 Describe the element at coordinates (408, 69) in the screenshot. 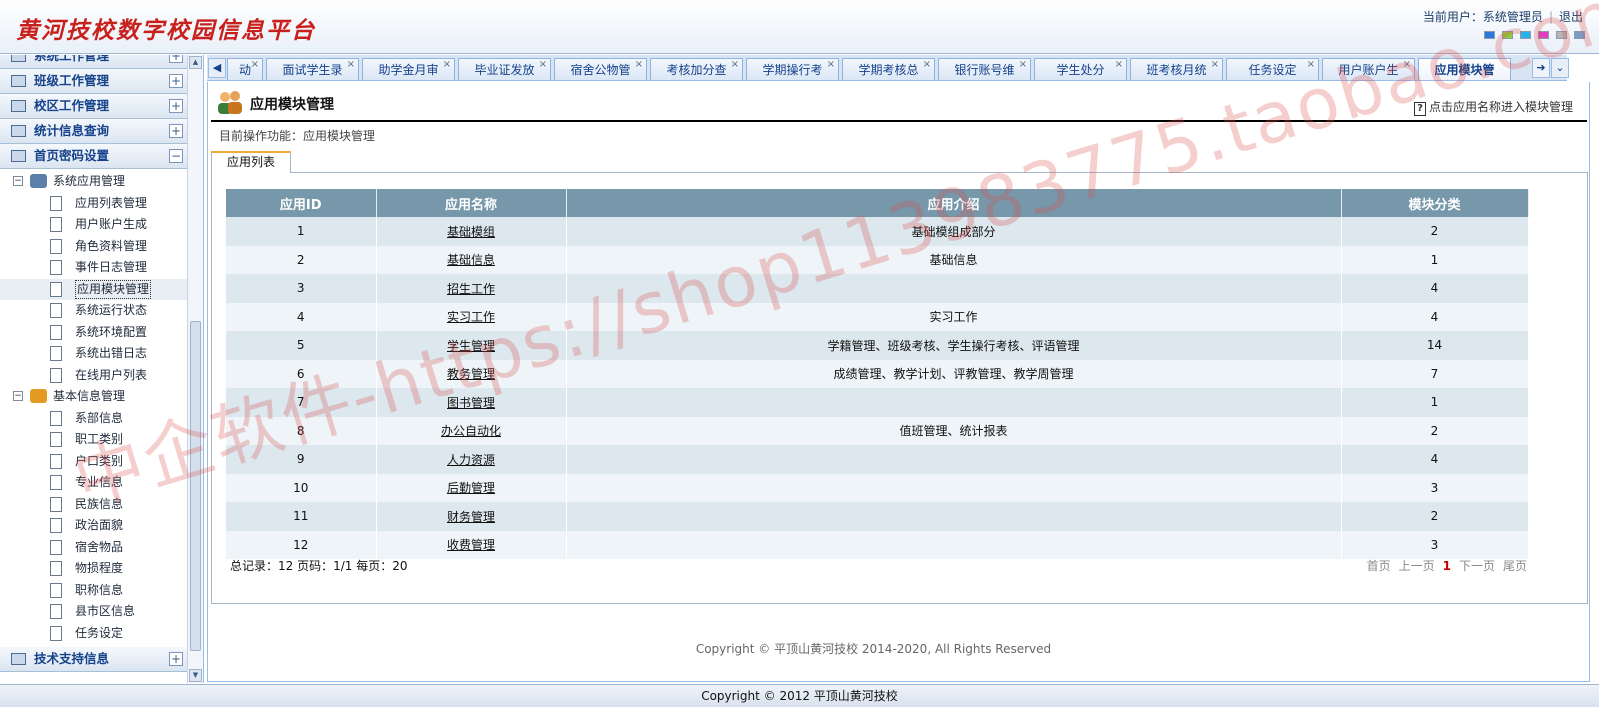

I see `tab-item: 助学金月审 ×` at that location.